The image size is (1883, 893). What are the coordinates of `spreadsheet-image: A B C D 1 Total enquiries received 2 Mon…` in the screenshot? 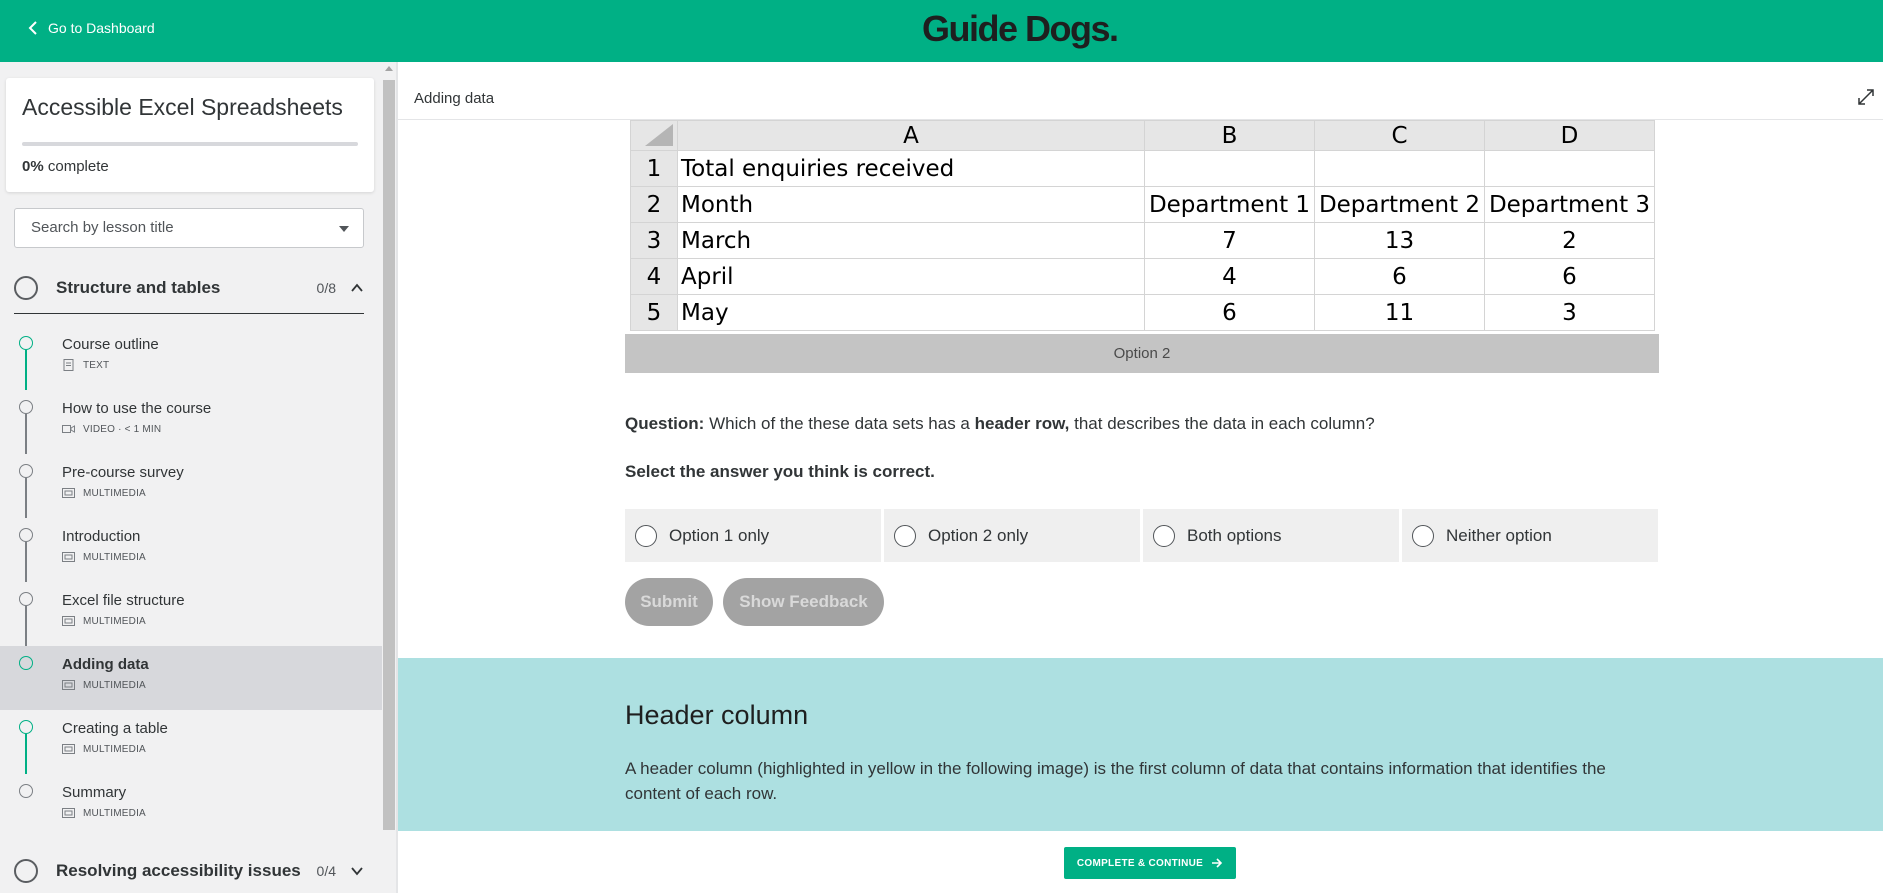 It's located at (1142, 225).